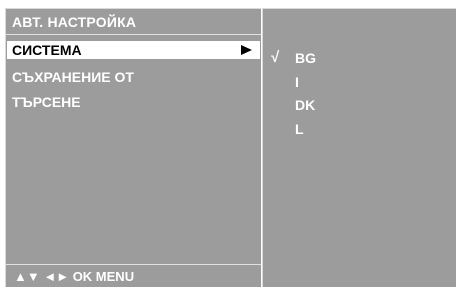  Describe the element at coordinates (46, 102) in the screenshot. I see `menu-item-label: ТЪРСЕНЕ` at that location.